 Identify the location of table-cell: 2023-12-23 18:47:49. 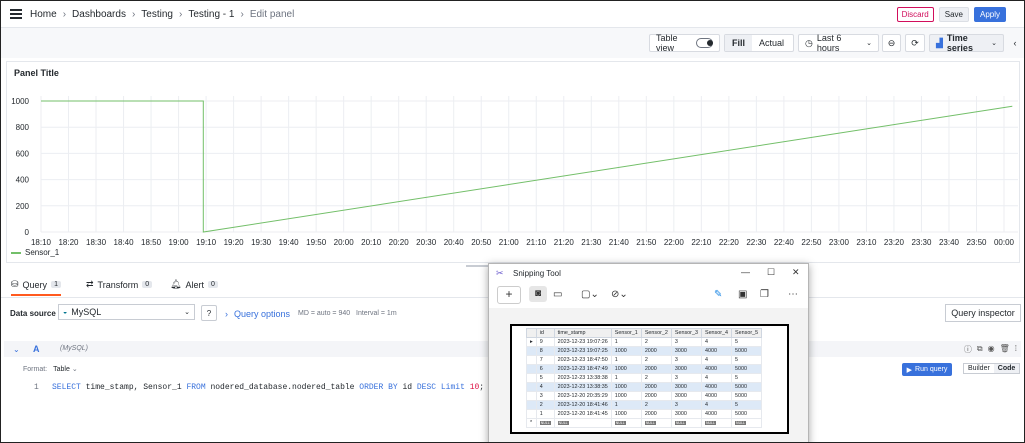
(582, 369).